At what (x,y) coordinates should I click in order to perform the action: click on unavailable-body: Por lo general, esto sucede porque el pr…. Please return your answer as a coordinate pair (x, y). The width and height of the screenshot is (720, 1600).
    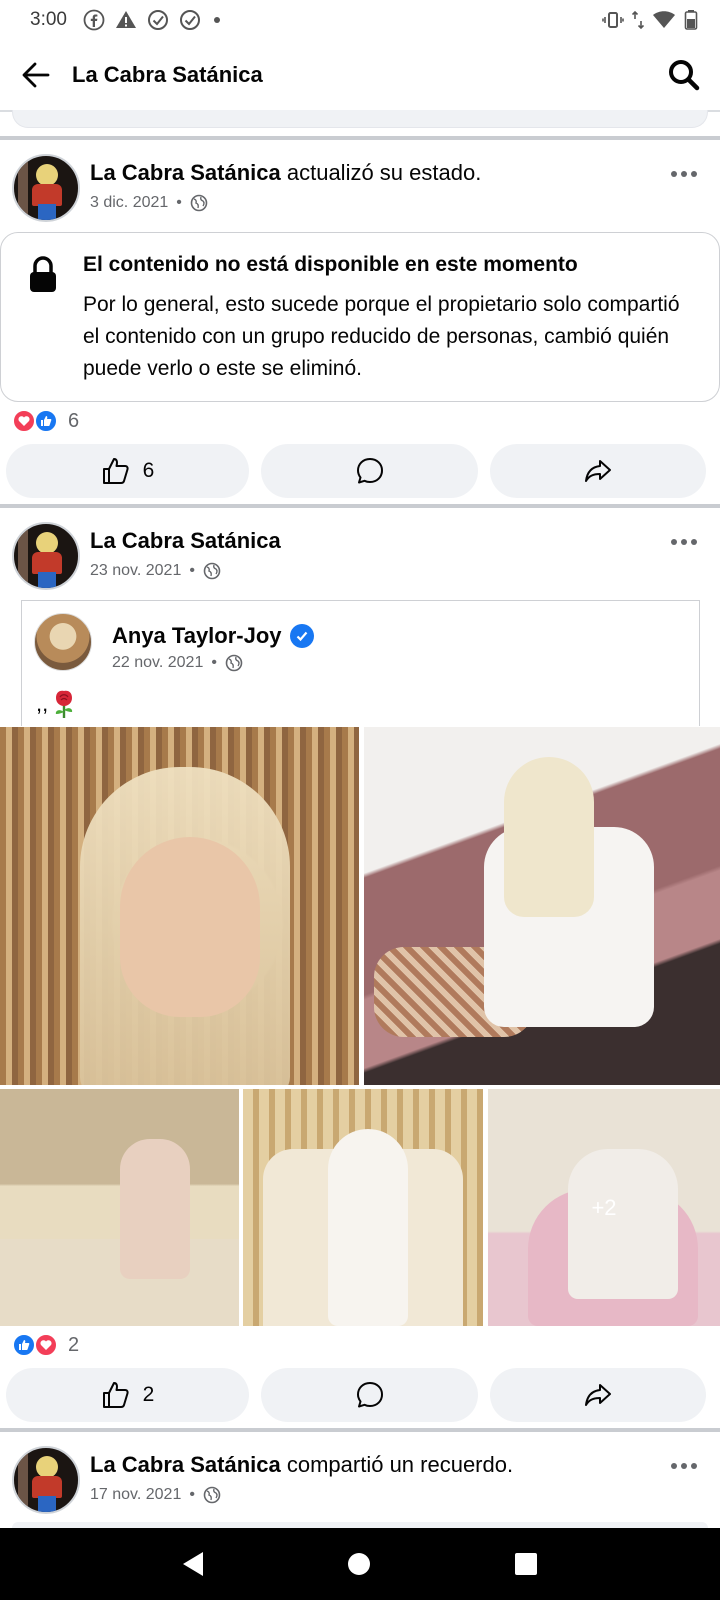
    Looking at the image, I should click on (381, 336).